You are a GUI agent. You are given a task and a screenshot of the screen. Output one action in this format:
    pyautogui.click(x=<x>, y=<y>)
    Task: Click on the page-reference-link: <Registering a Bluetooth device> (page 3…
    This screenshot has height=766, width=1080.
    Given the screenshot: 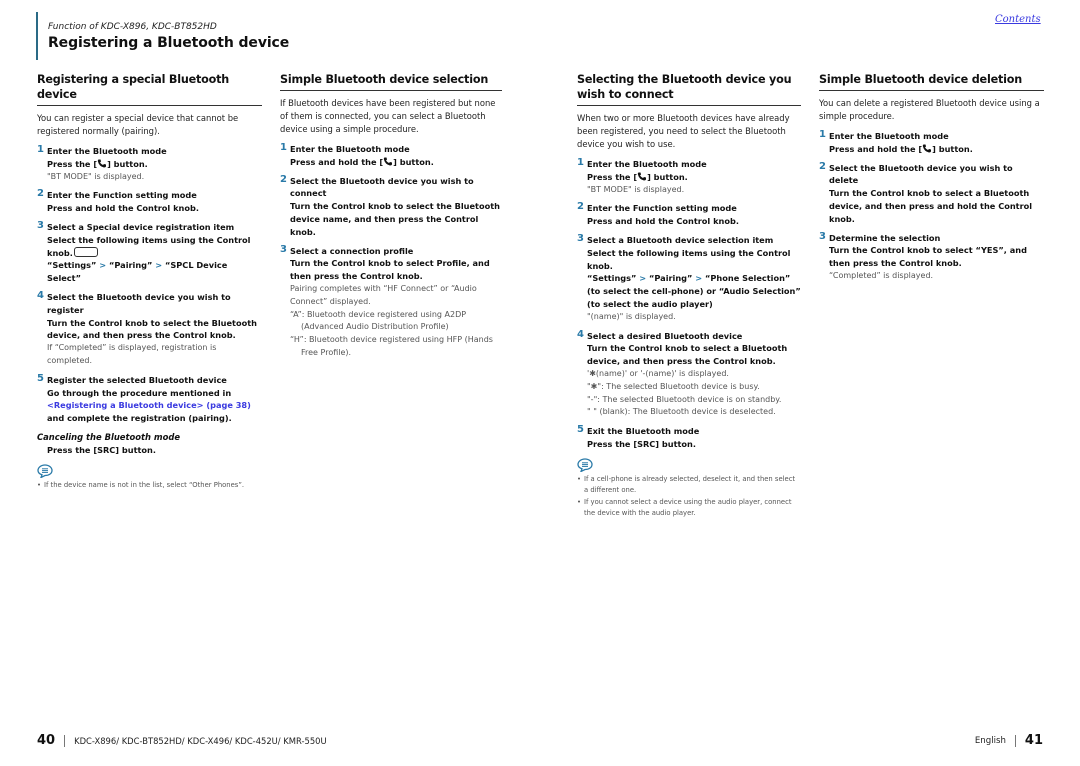 What is the action you would take?
    pyautogui.click(x=154, y=405)
    